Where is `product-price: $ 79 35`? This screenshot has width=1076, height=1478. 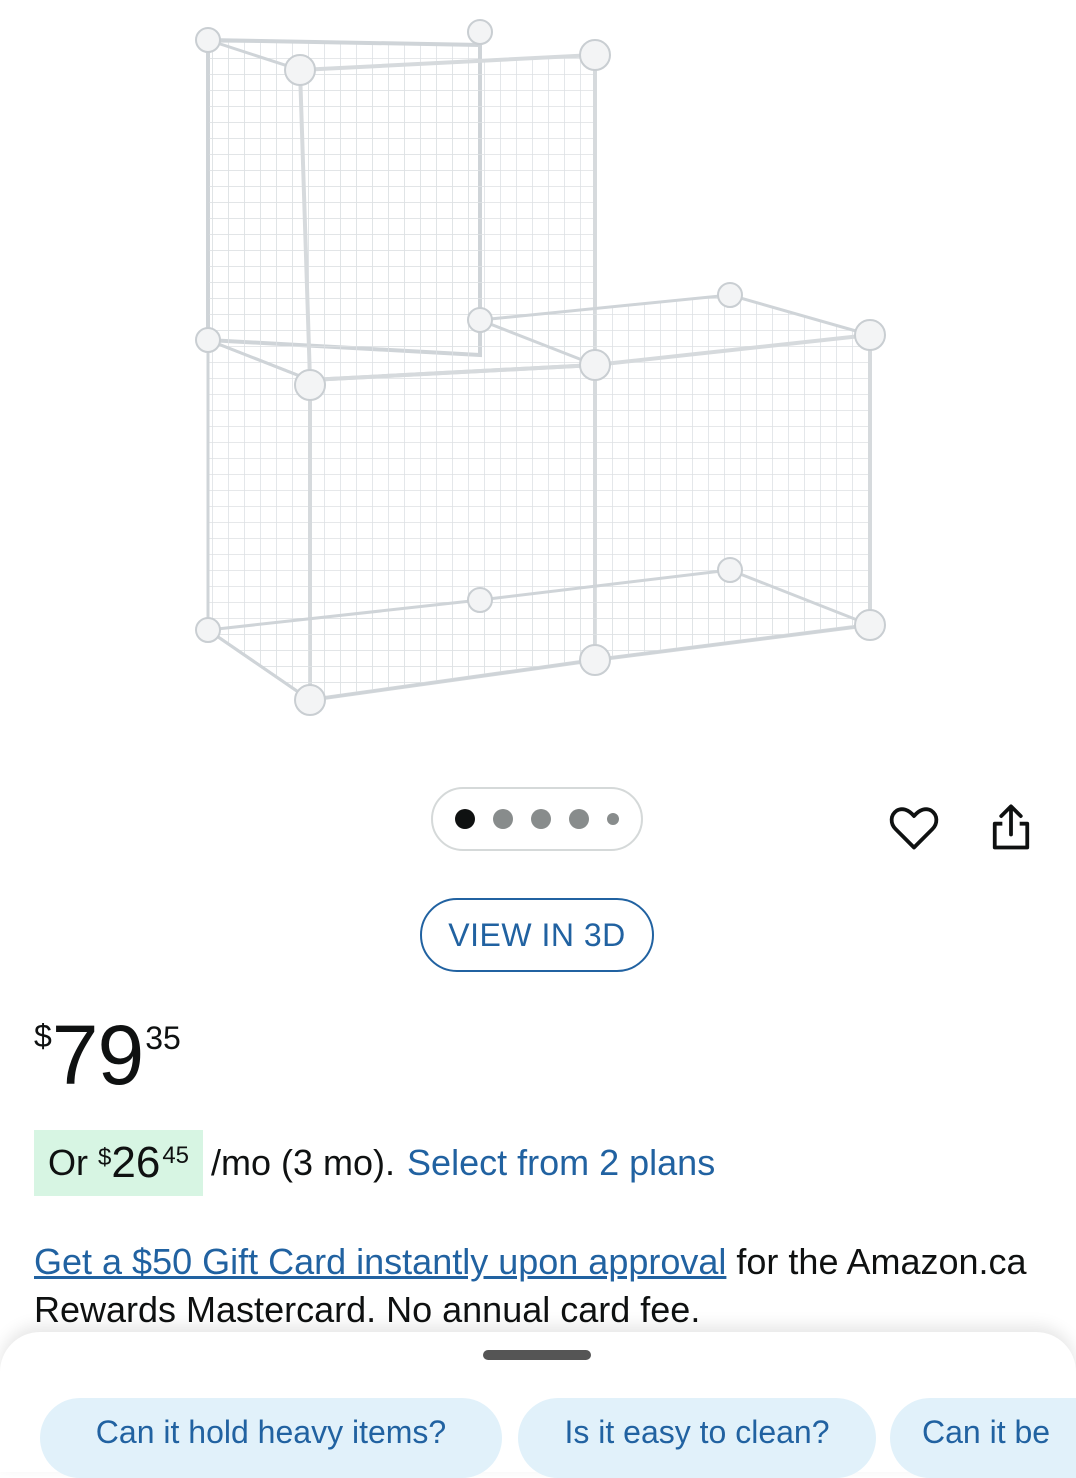
product-price: $ 79 35 is located at coordinates (107, 1055).